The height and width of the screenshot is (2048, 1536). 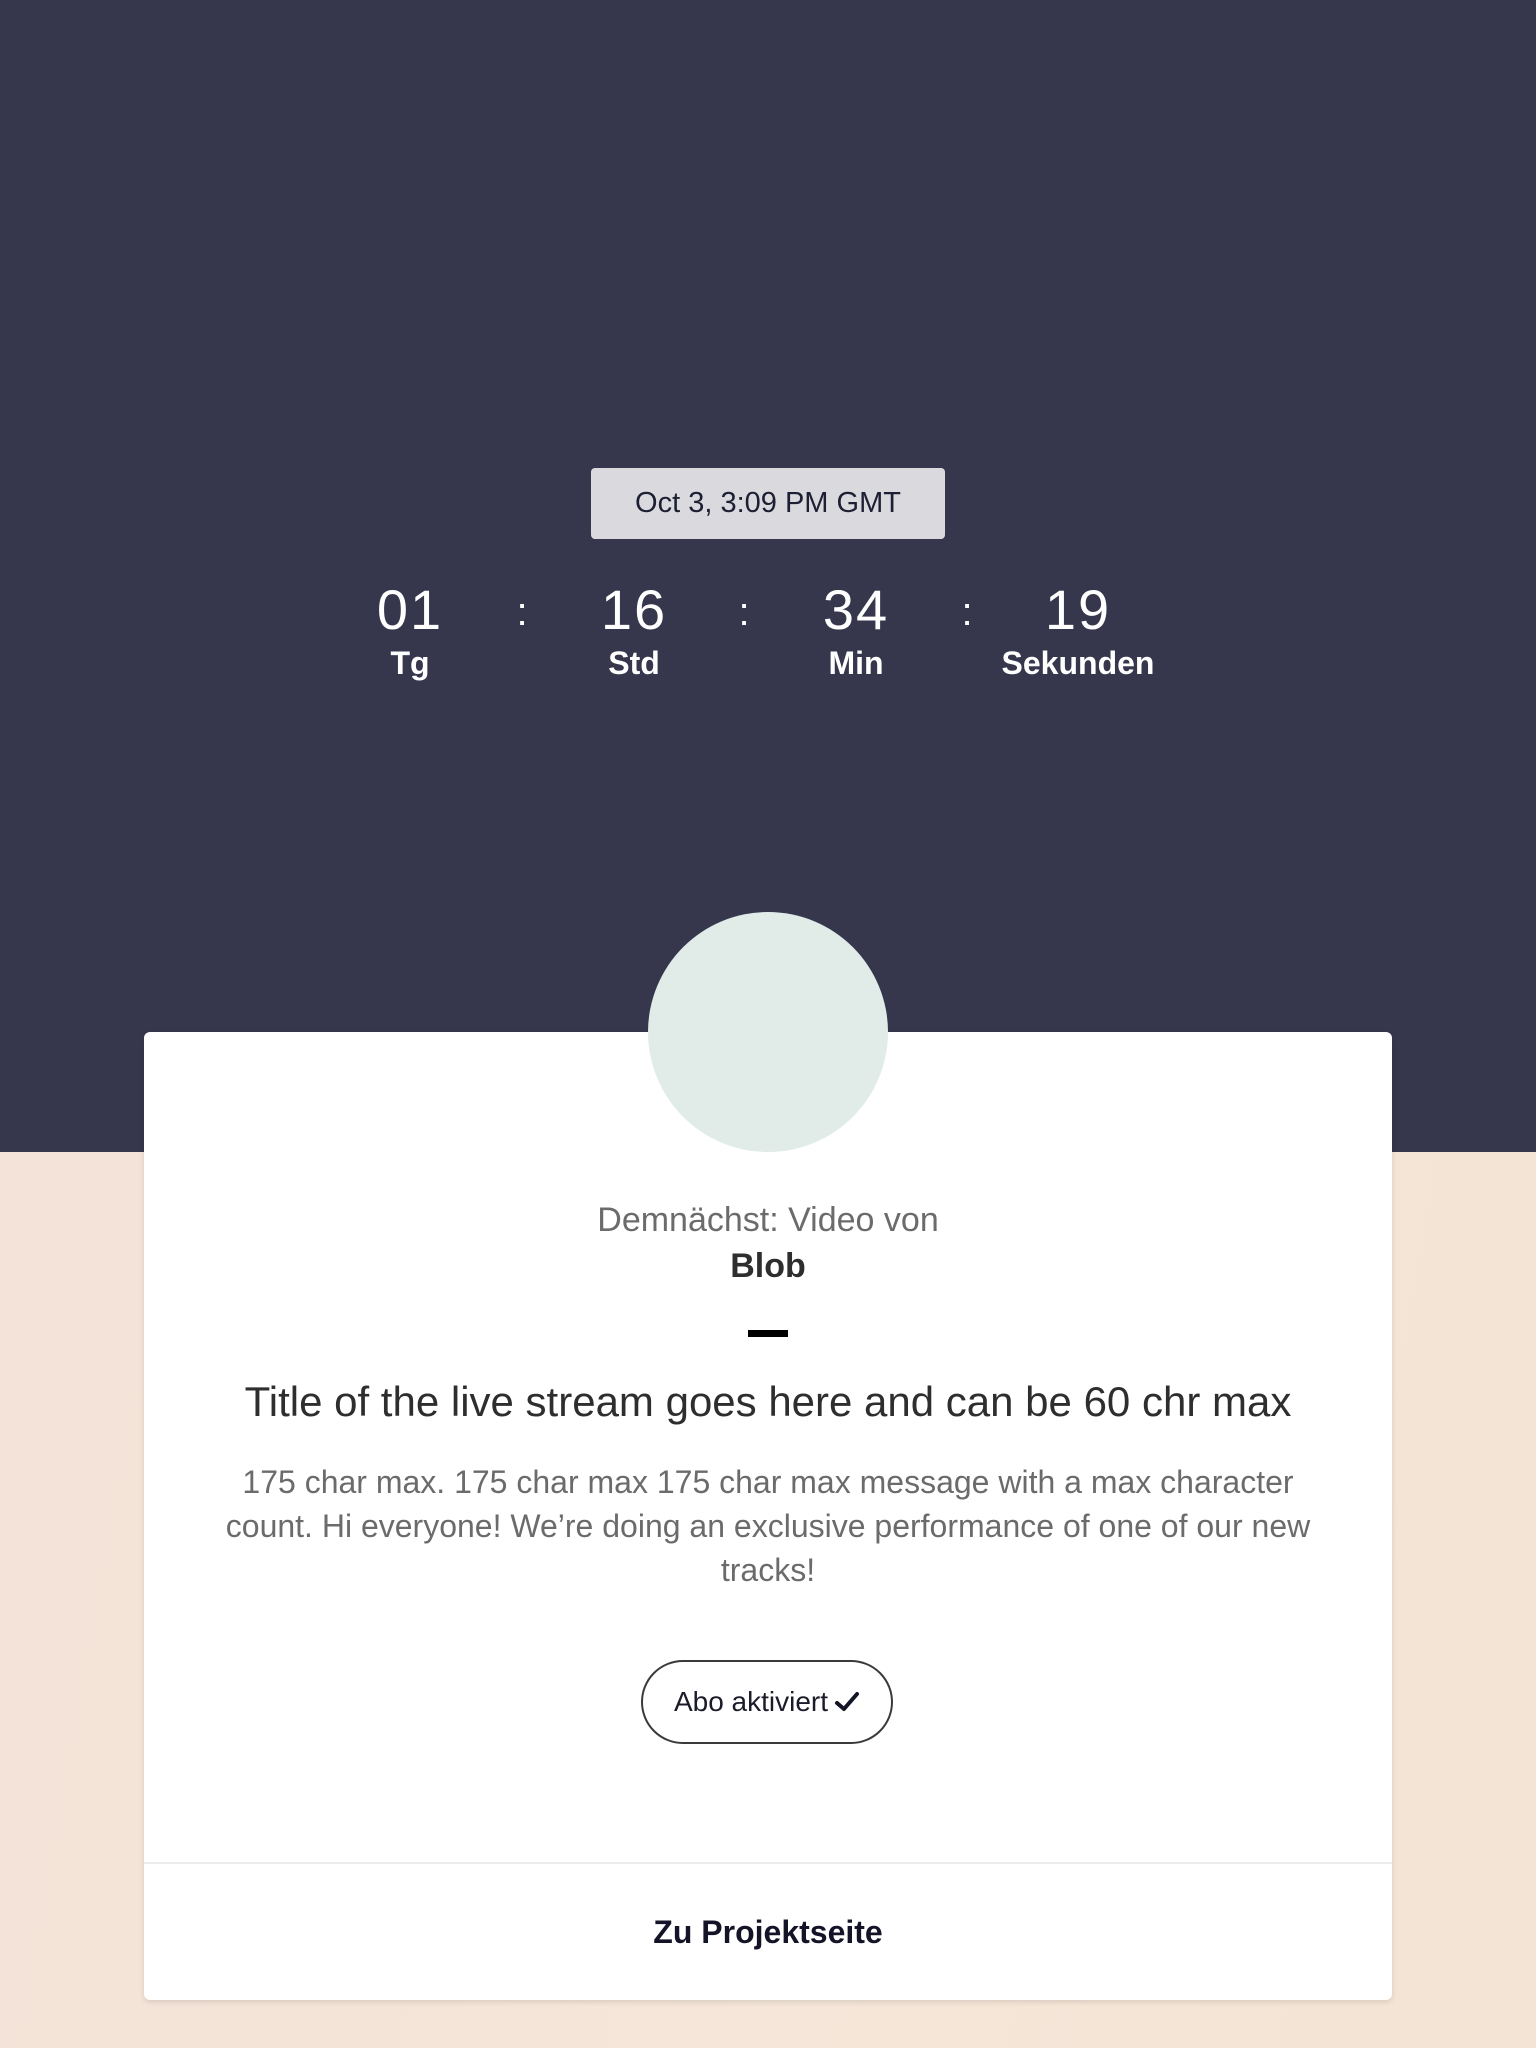 I want to click on countdown-hours: 16 Std, so click(x=634, y=629).